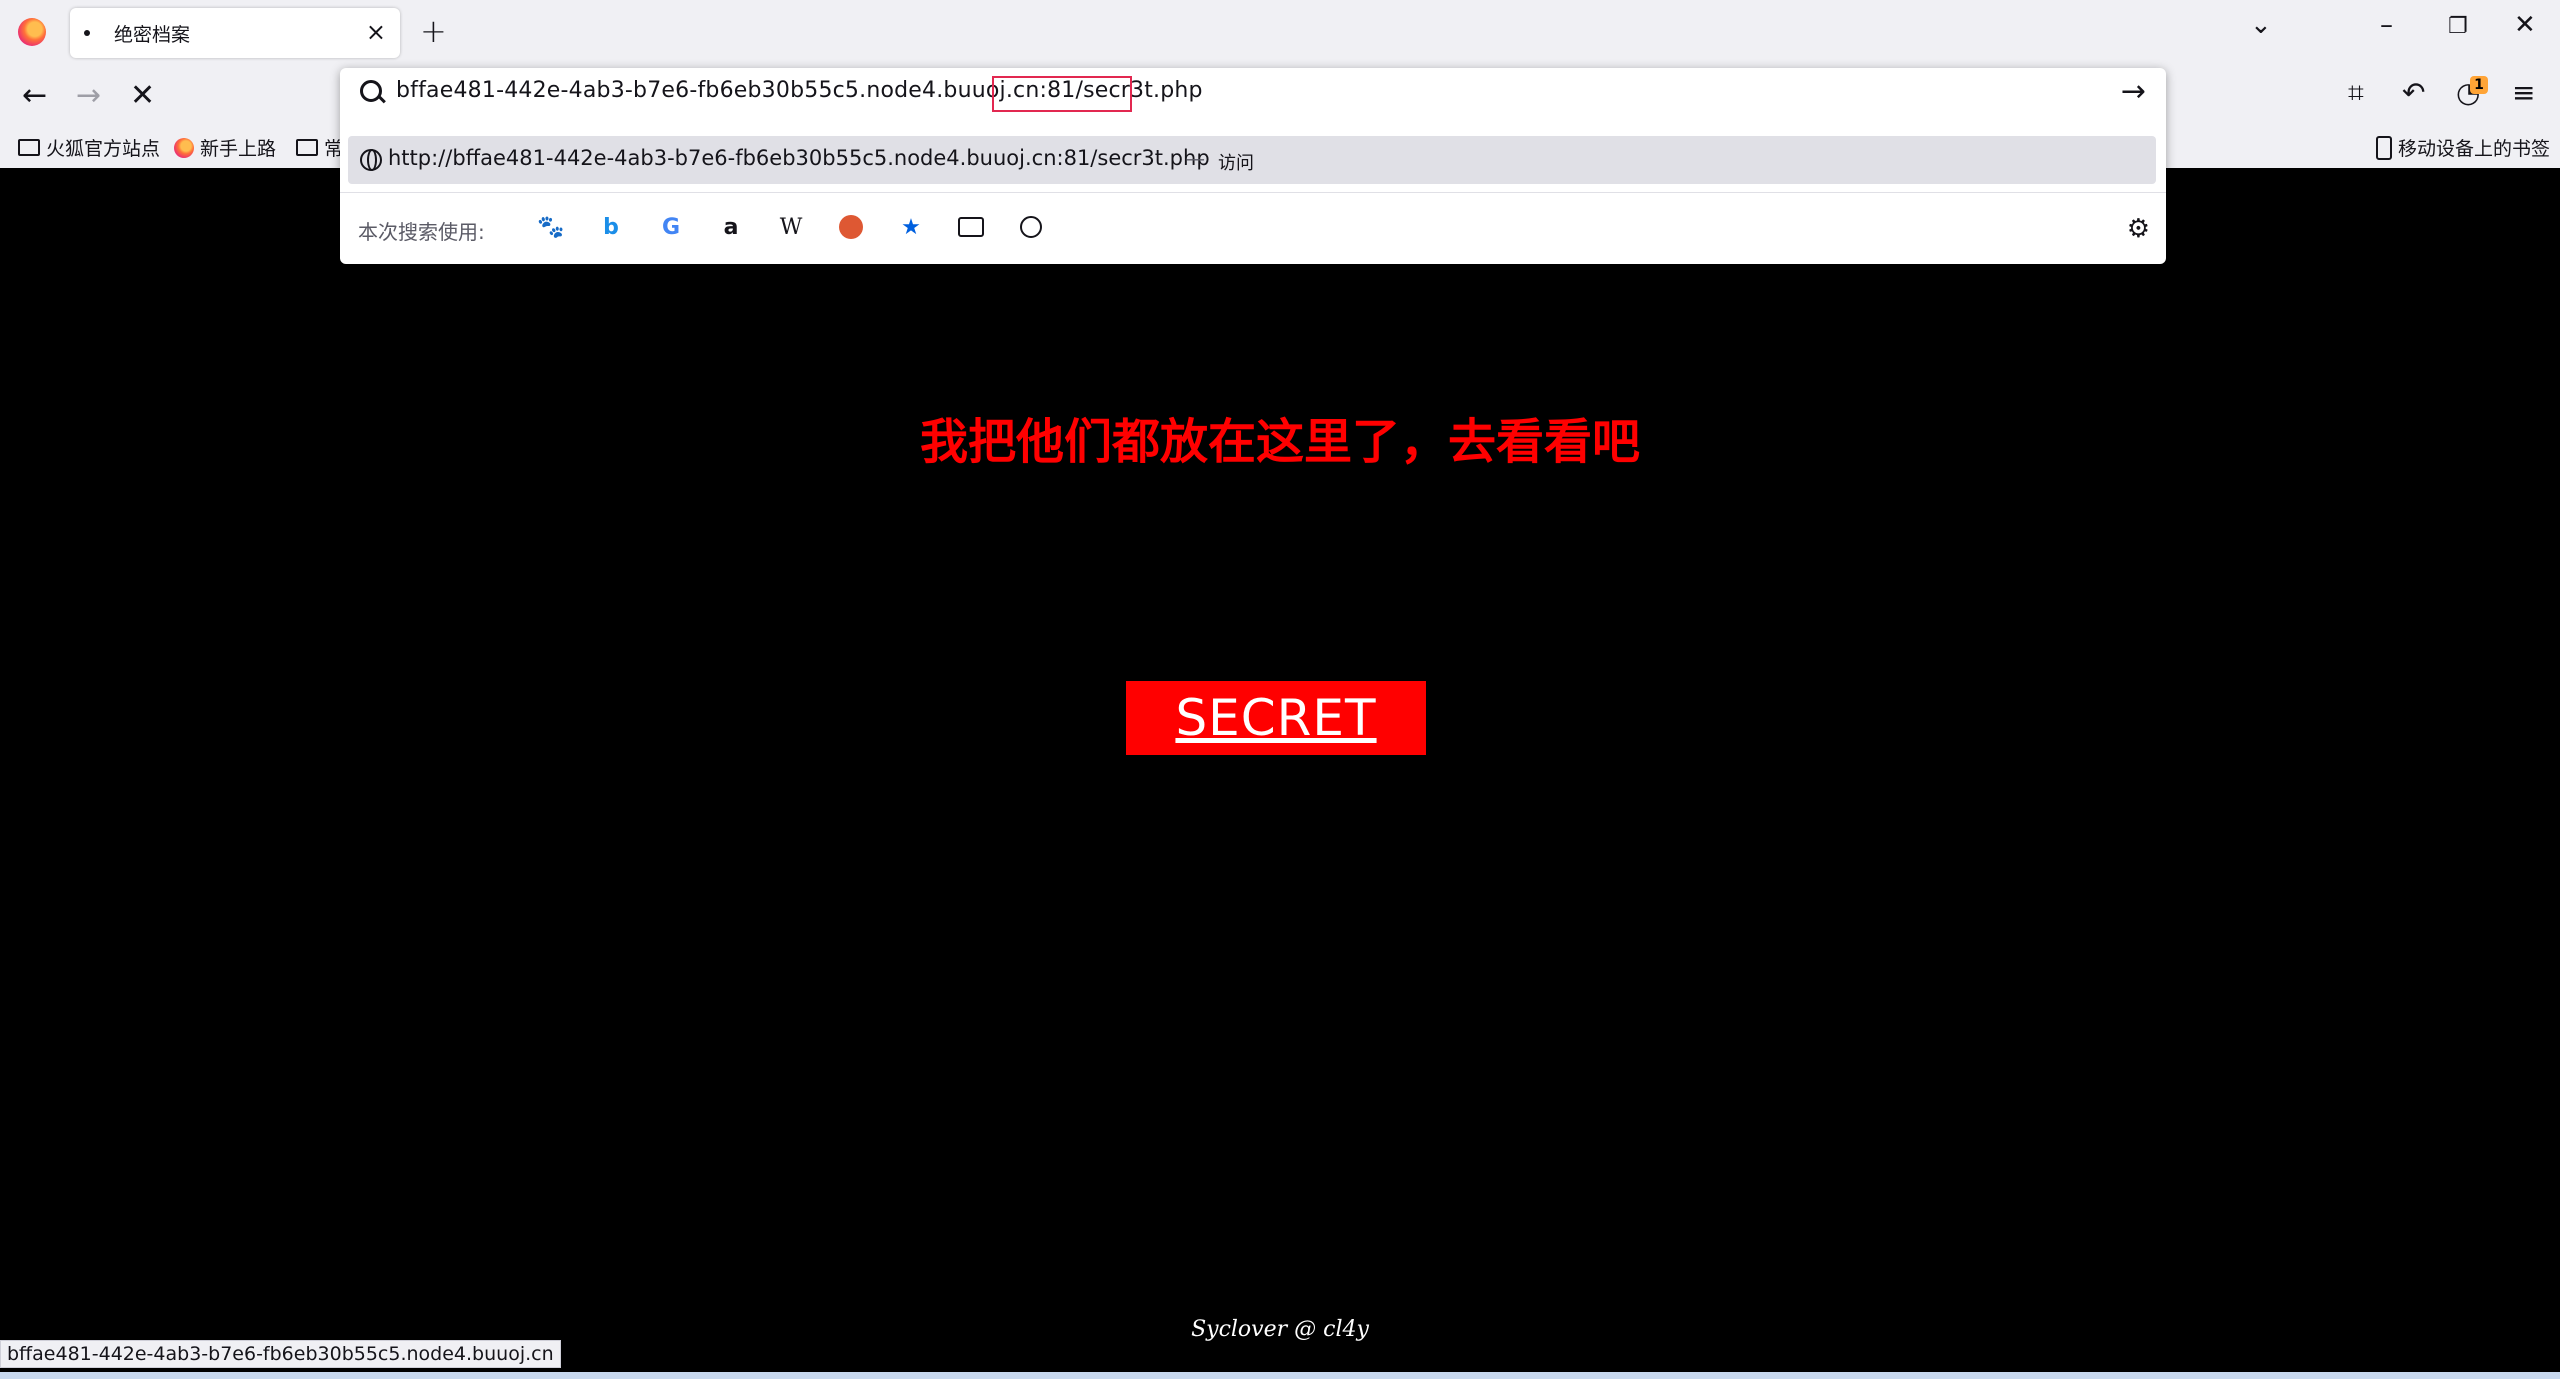  I want to click on bookmark-item: 火狐官方站点, so click(89, 147).